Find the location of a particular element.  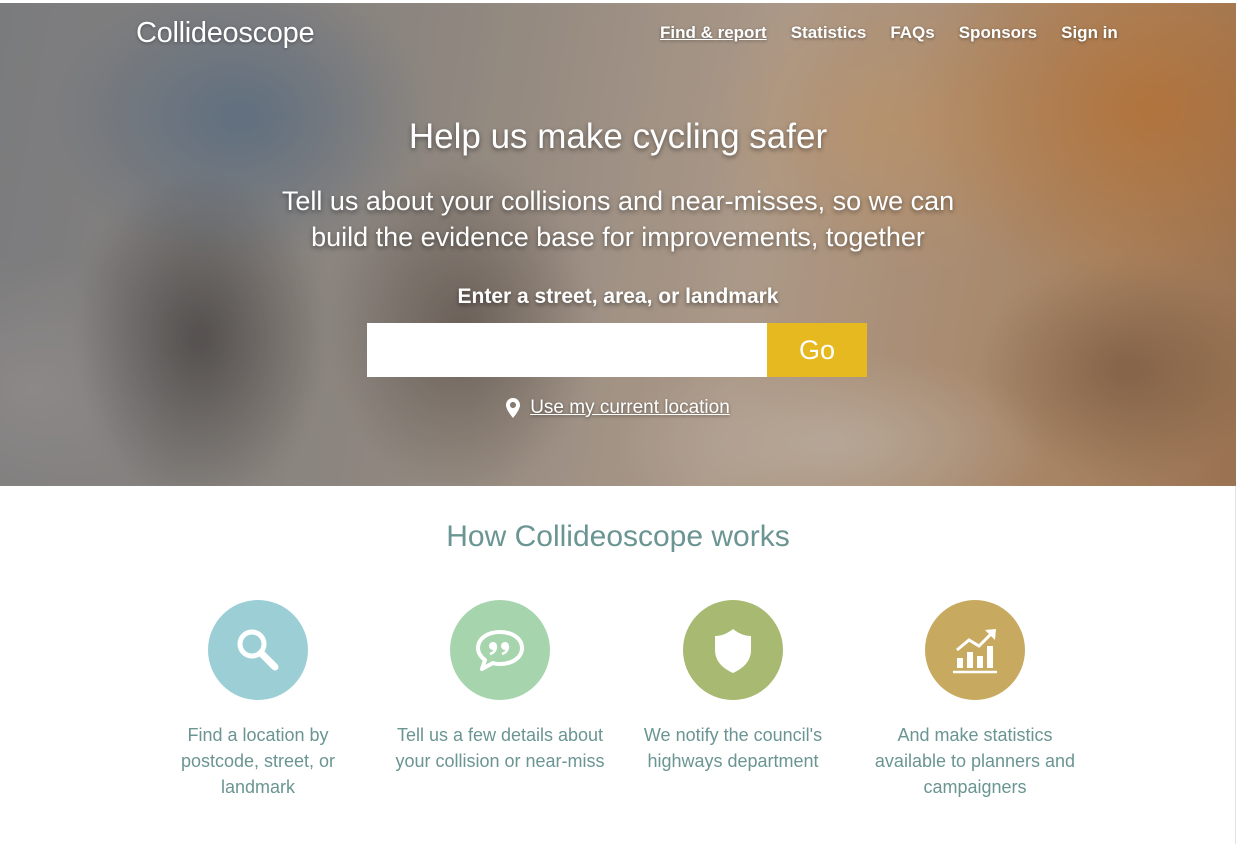

nav-faqs: FAQs is located at coordinates (912, 33).